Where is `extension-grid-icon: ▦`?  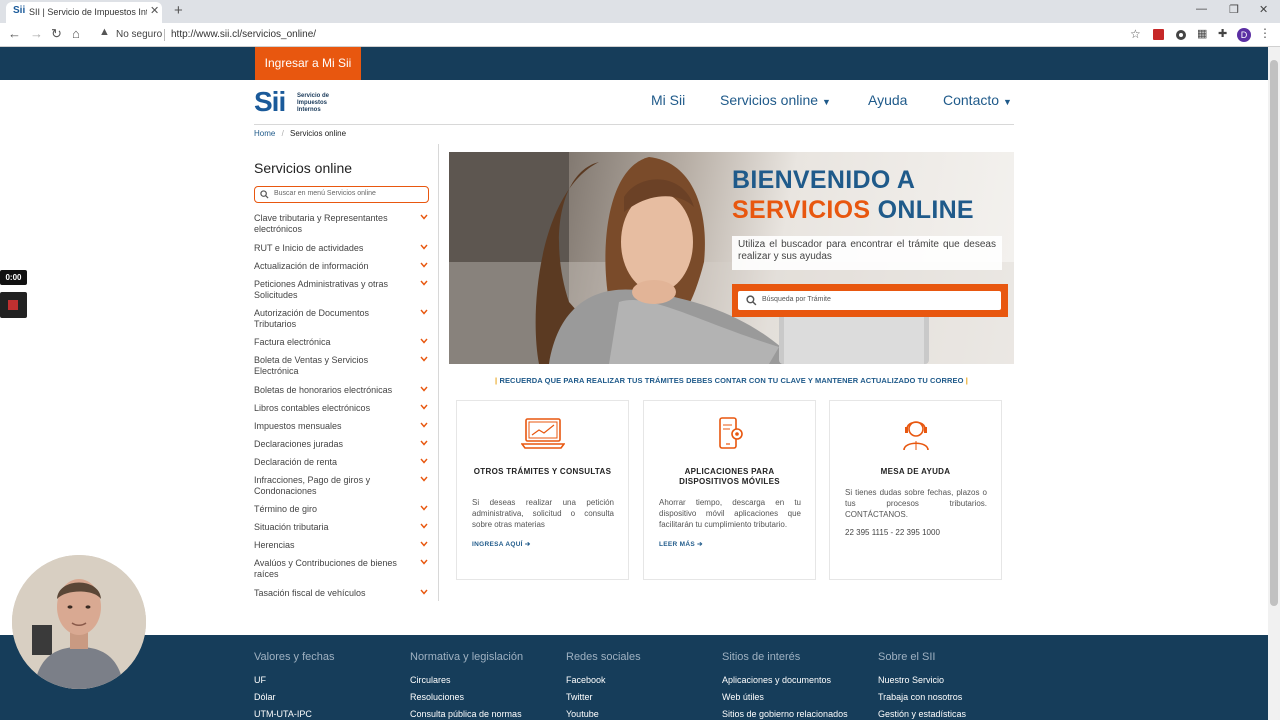 extension-grid-icon: ▦ is located at coordinates (1202, 34).